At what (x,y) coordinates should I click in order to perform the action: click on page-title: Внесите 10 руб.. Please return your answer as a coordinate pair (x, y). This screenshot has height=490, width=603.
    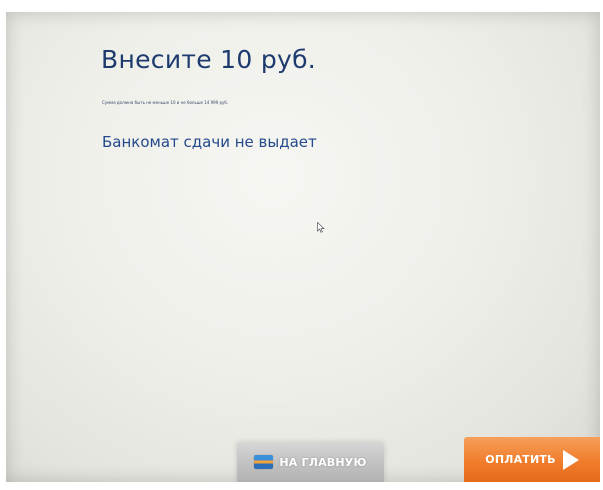
    Looking at the image, I should click on (209, 59).